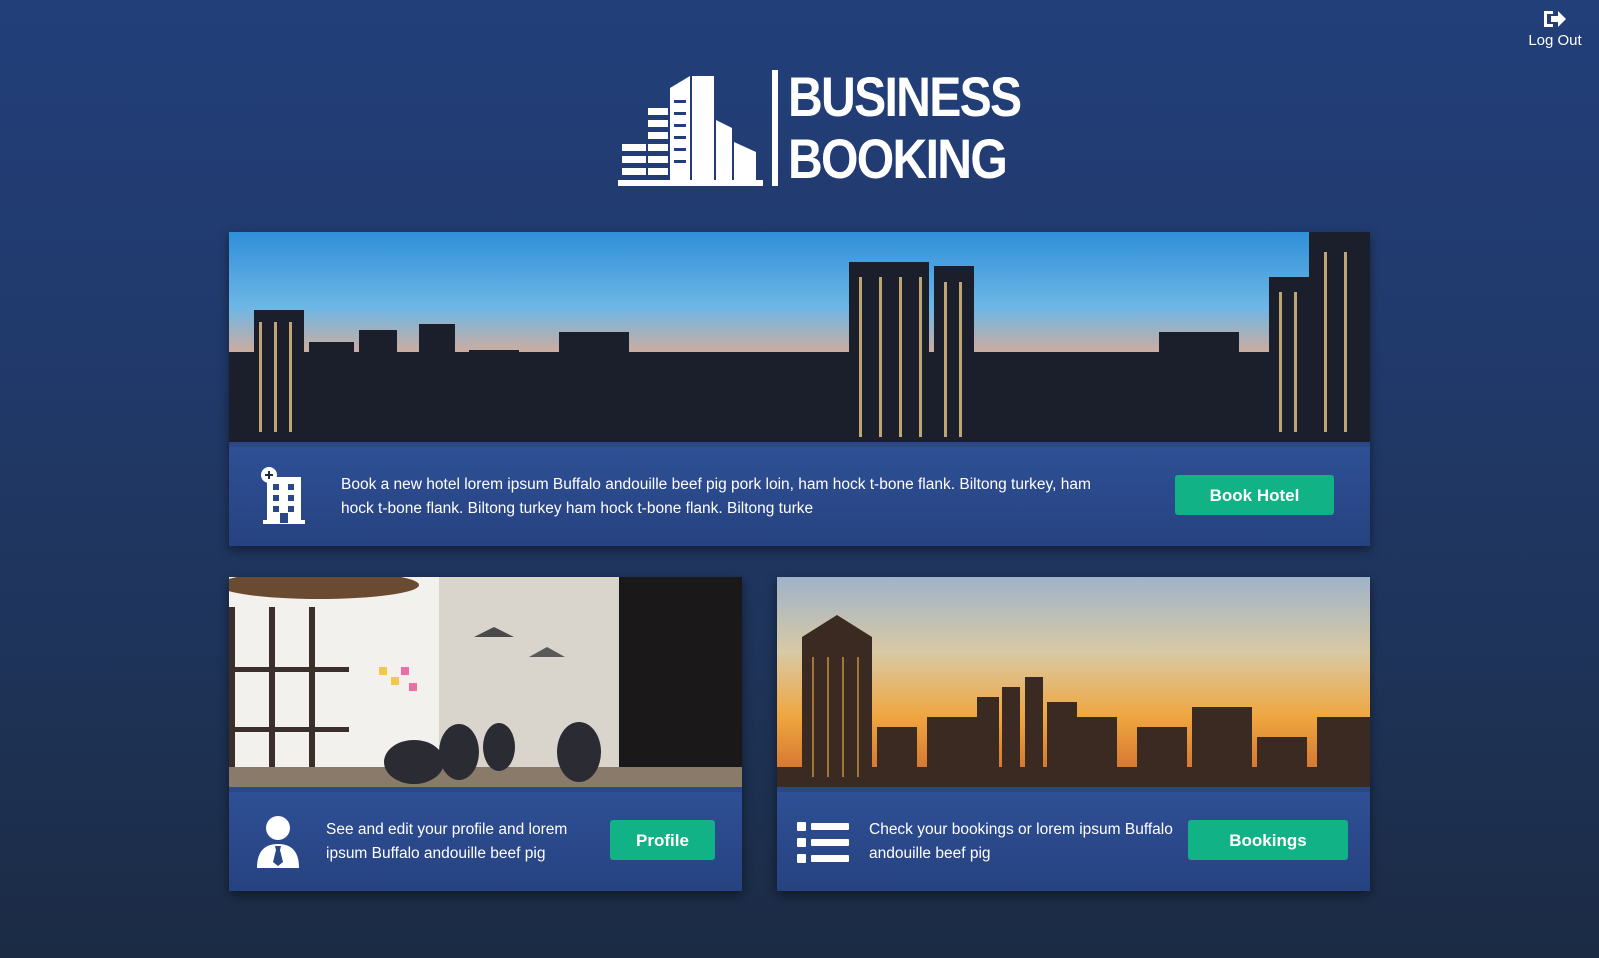 The image size is (1599, 958). What do you see at coordinates (278, 842) in the screenshot?
I see `user-tie-icon` at bounding box center [278, 842].